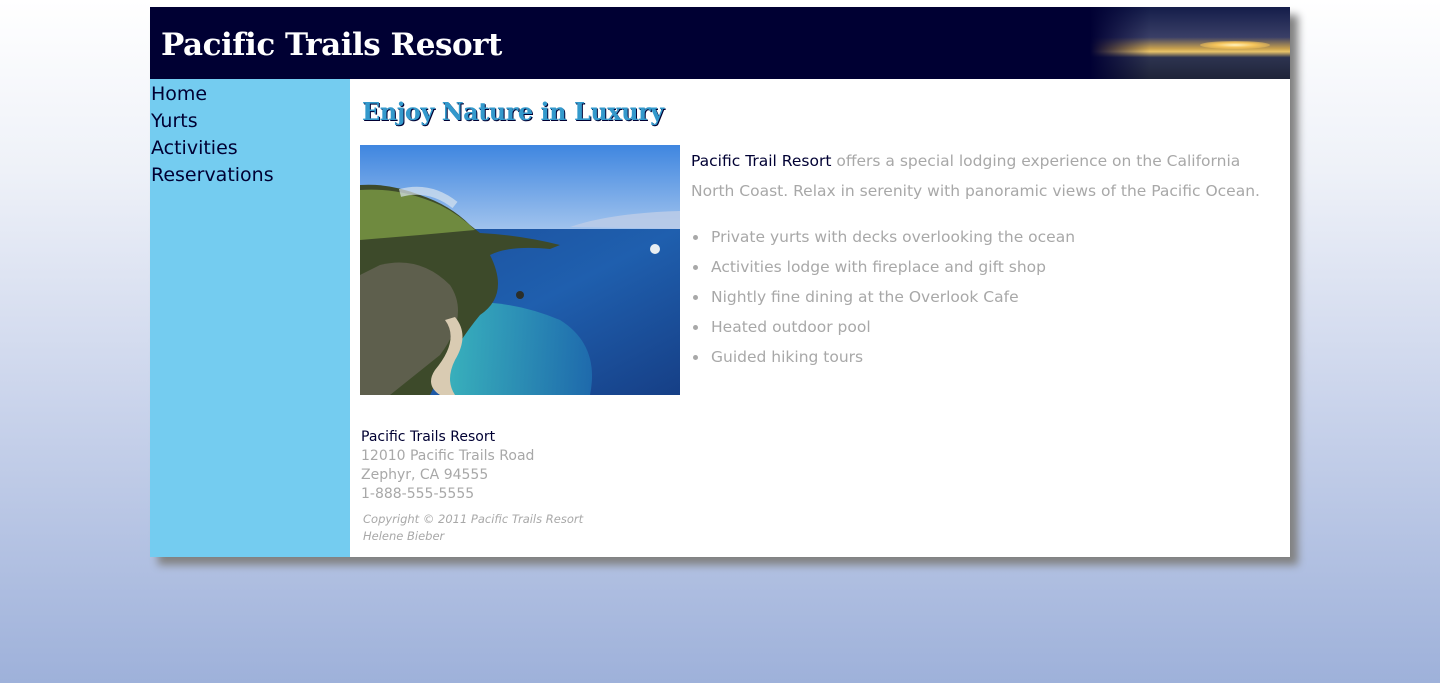  Describe the element at coordinates (250, 121) in the screenshot. I see `nav-item-yurts: Yurts` at that location.